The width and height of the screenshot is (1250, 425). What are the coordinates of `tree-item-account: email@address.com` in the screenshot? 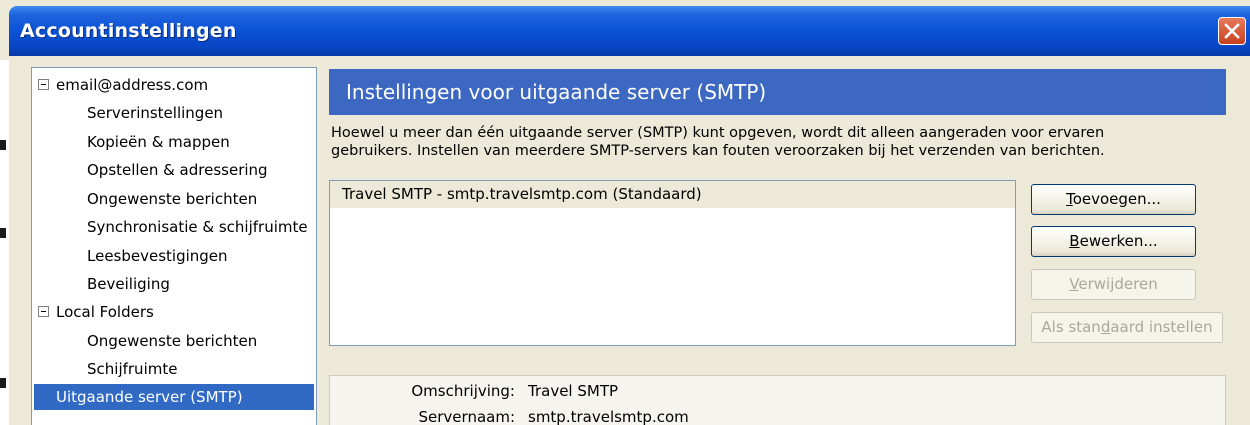 It's located at (123, 85).